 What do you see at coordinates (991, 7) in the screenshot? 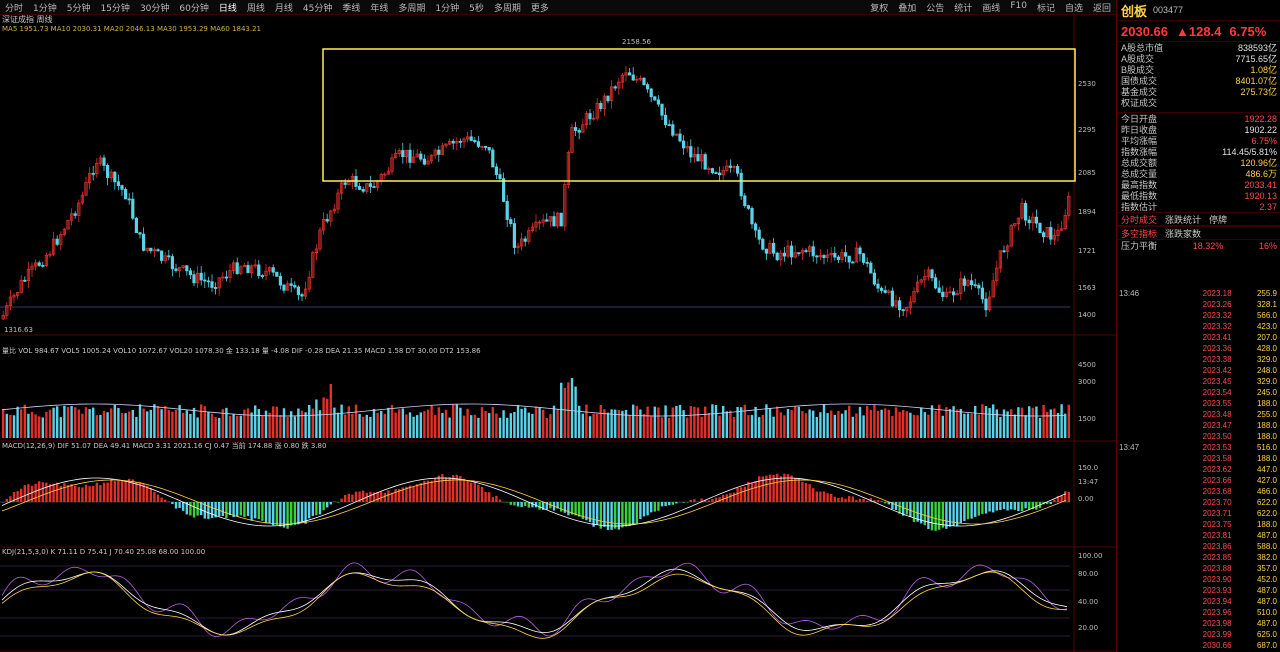
I see `toolbar-tool: 画线` at bounding box center [991, 7].